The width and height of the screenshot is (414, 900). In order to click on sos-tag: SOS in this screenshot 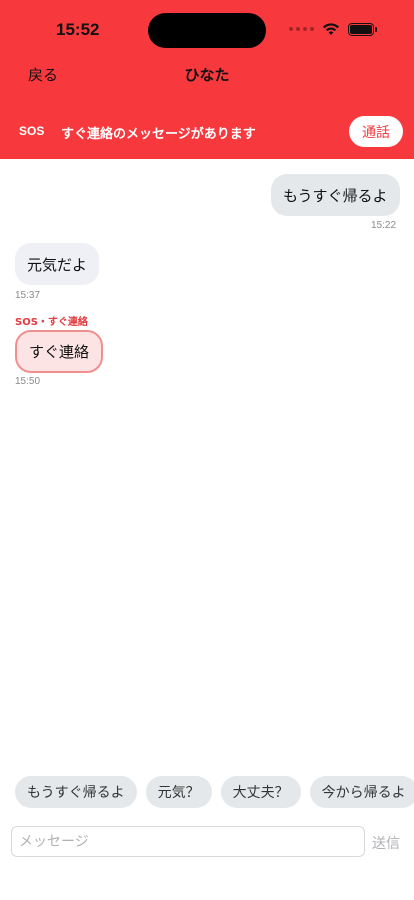, I will do `click(32, 131)`.